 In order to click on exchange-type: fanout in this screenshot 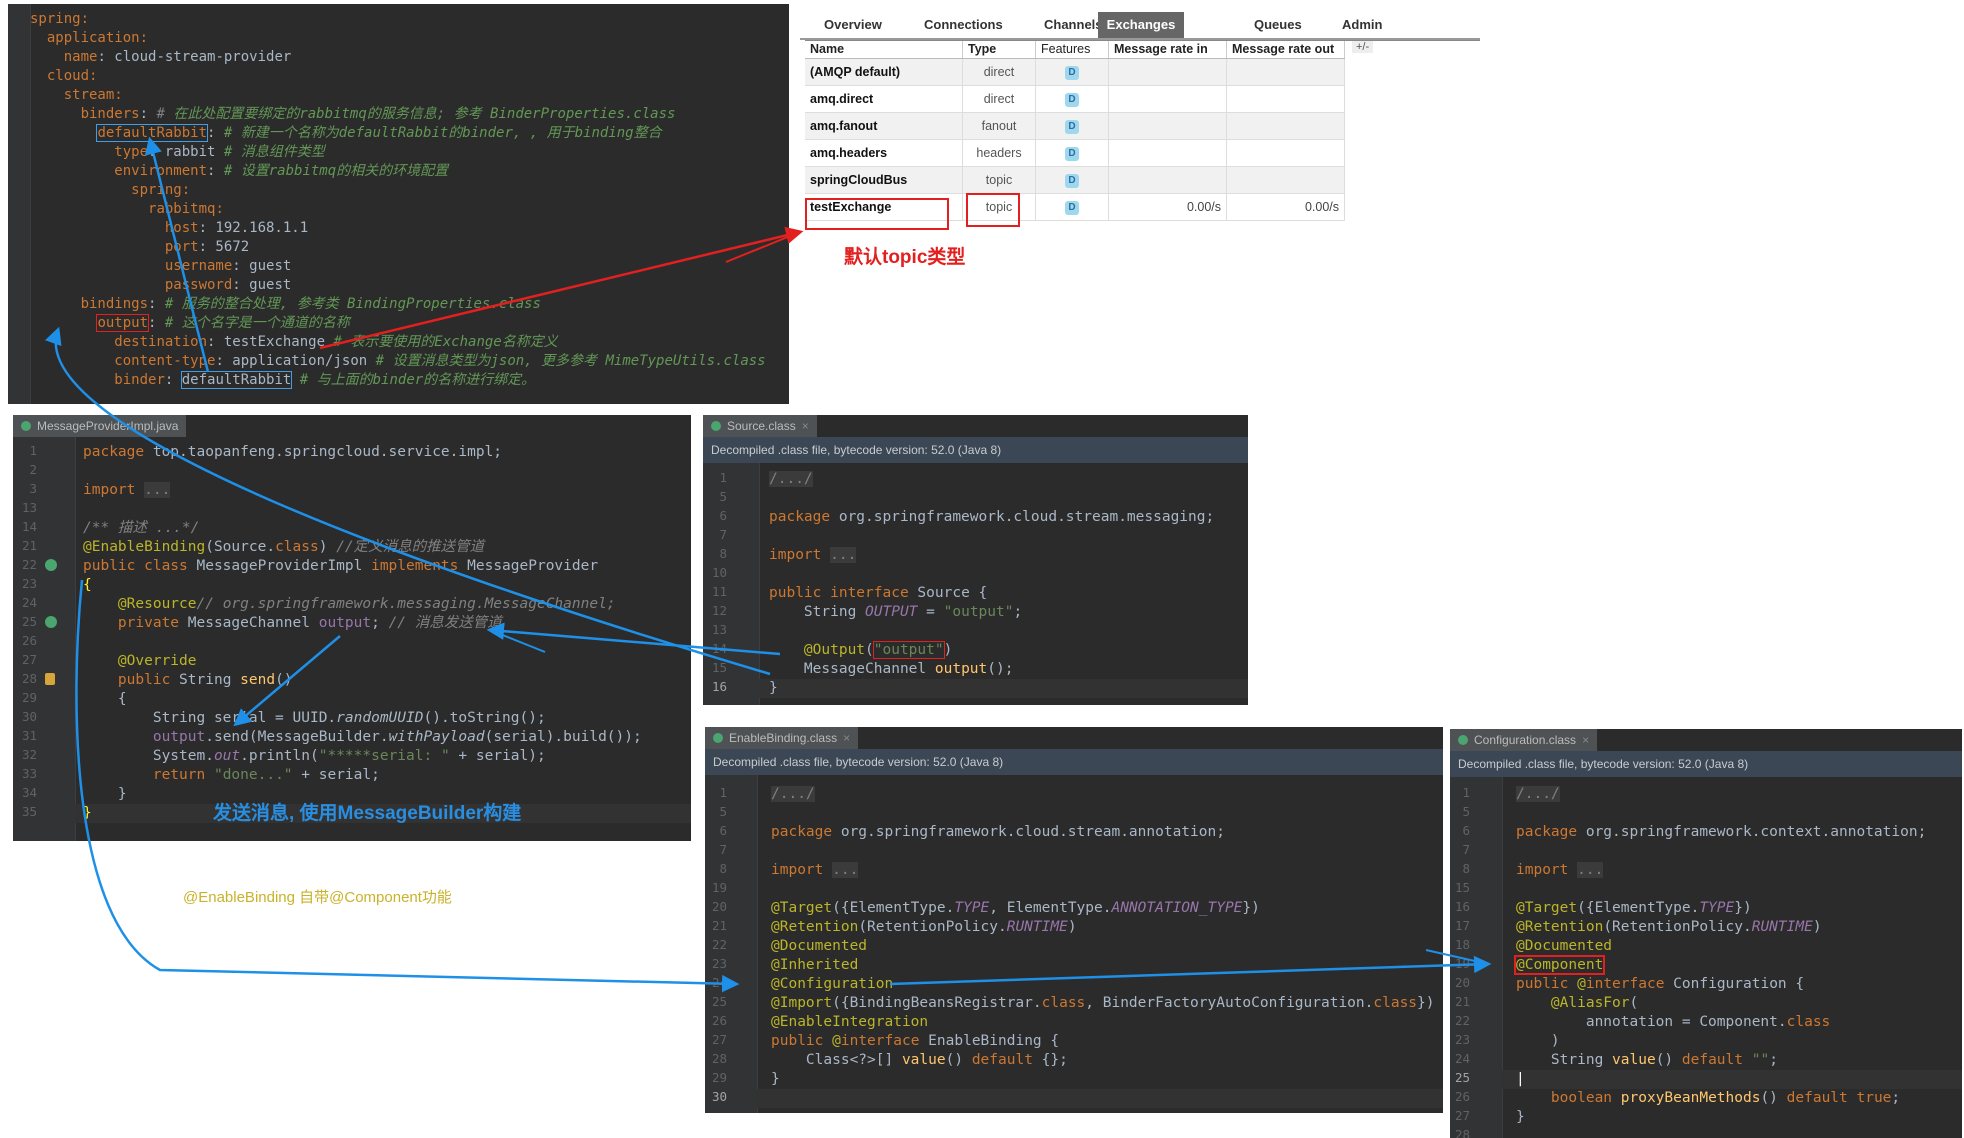, I will do `click(999, 126)`.